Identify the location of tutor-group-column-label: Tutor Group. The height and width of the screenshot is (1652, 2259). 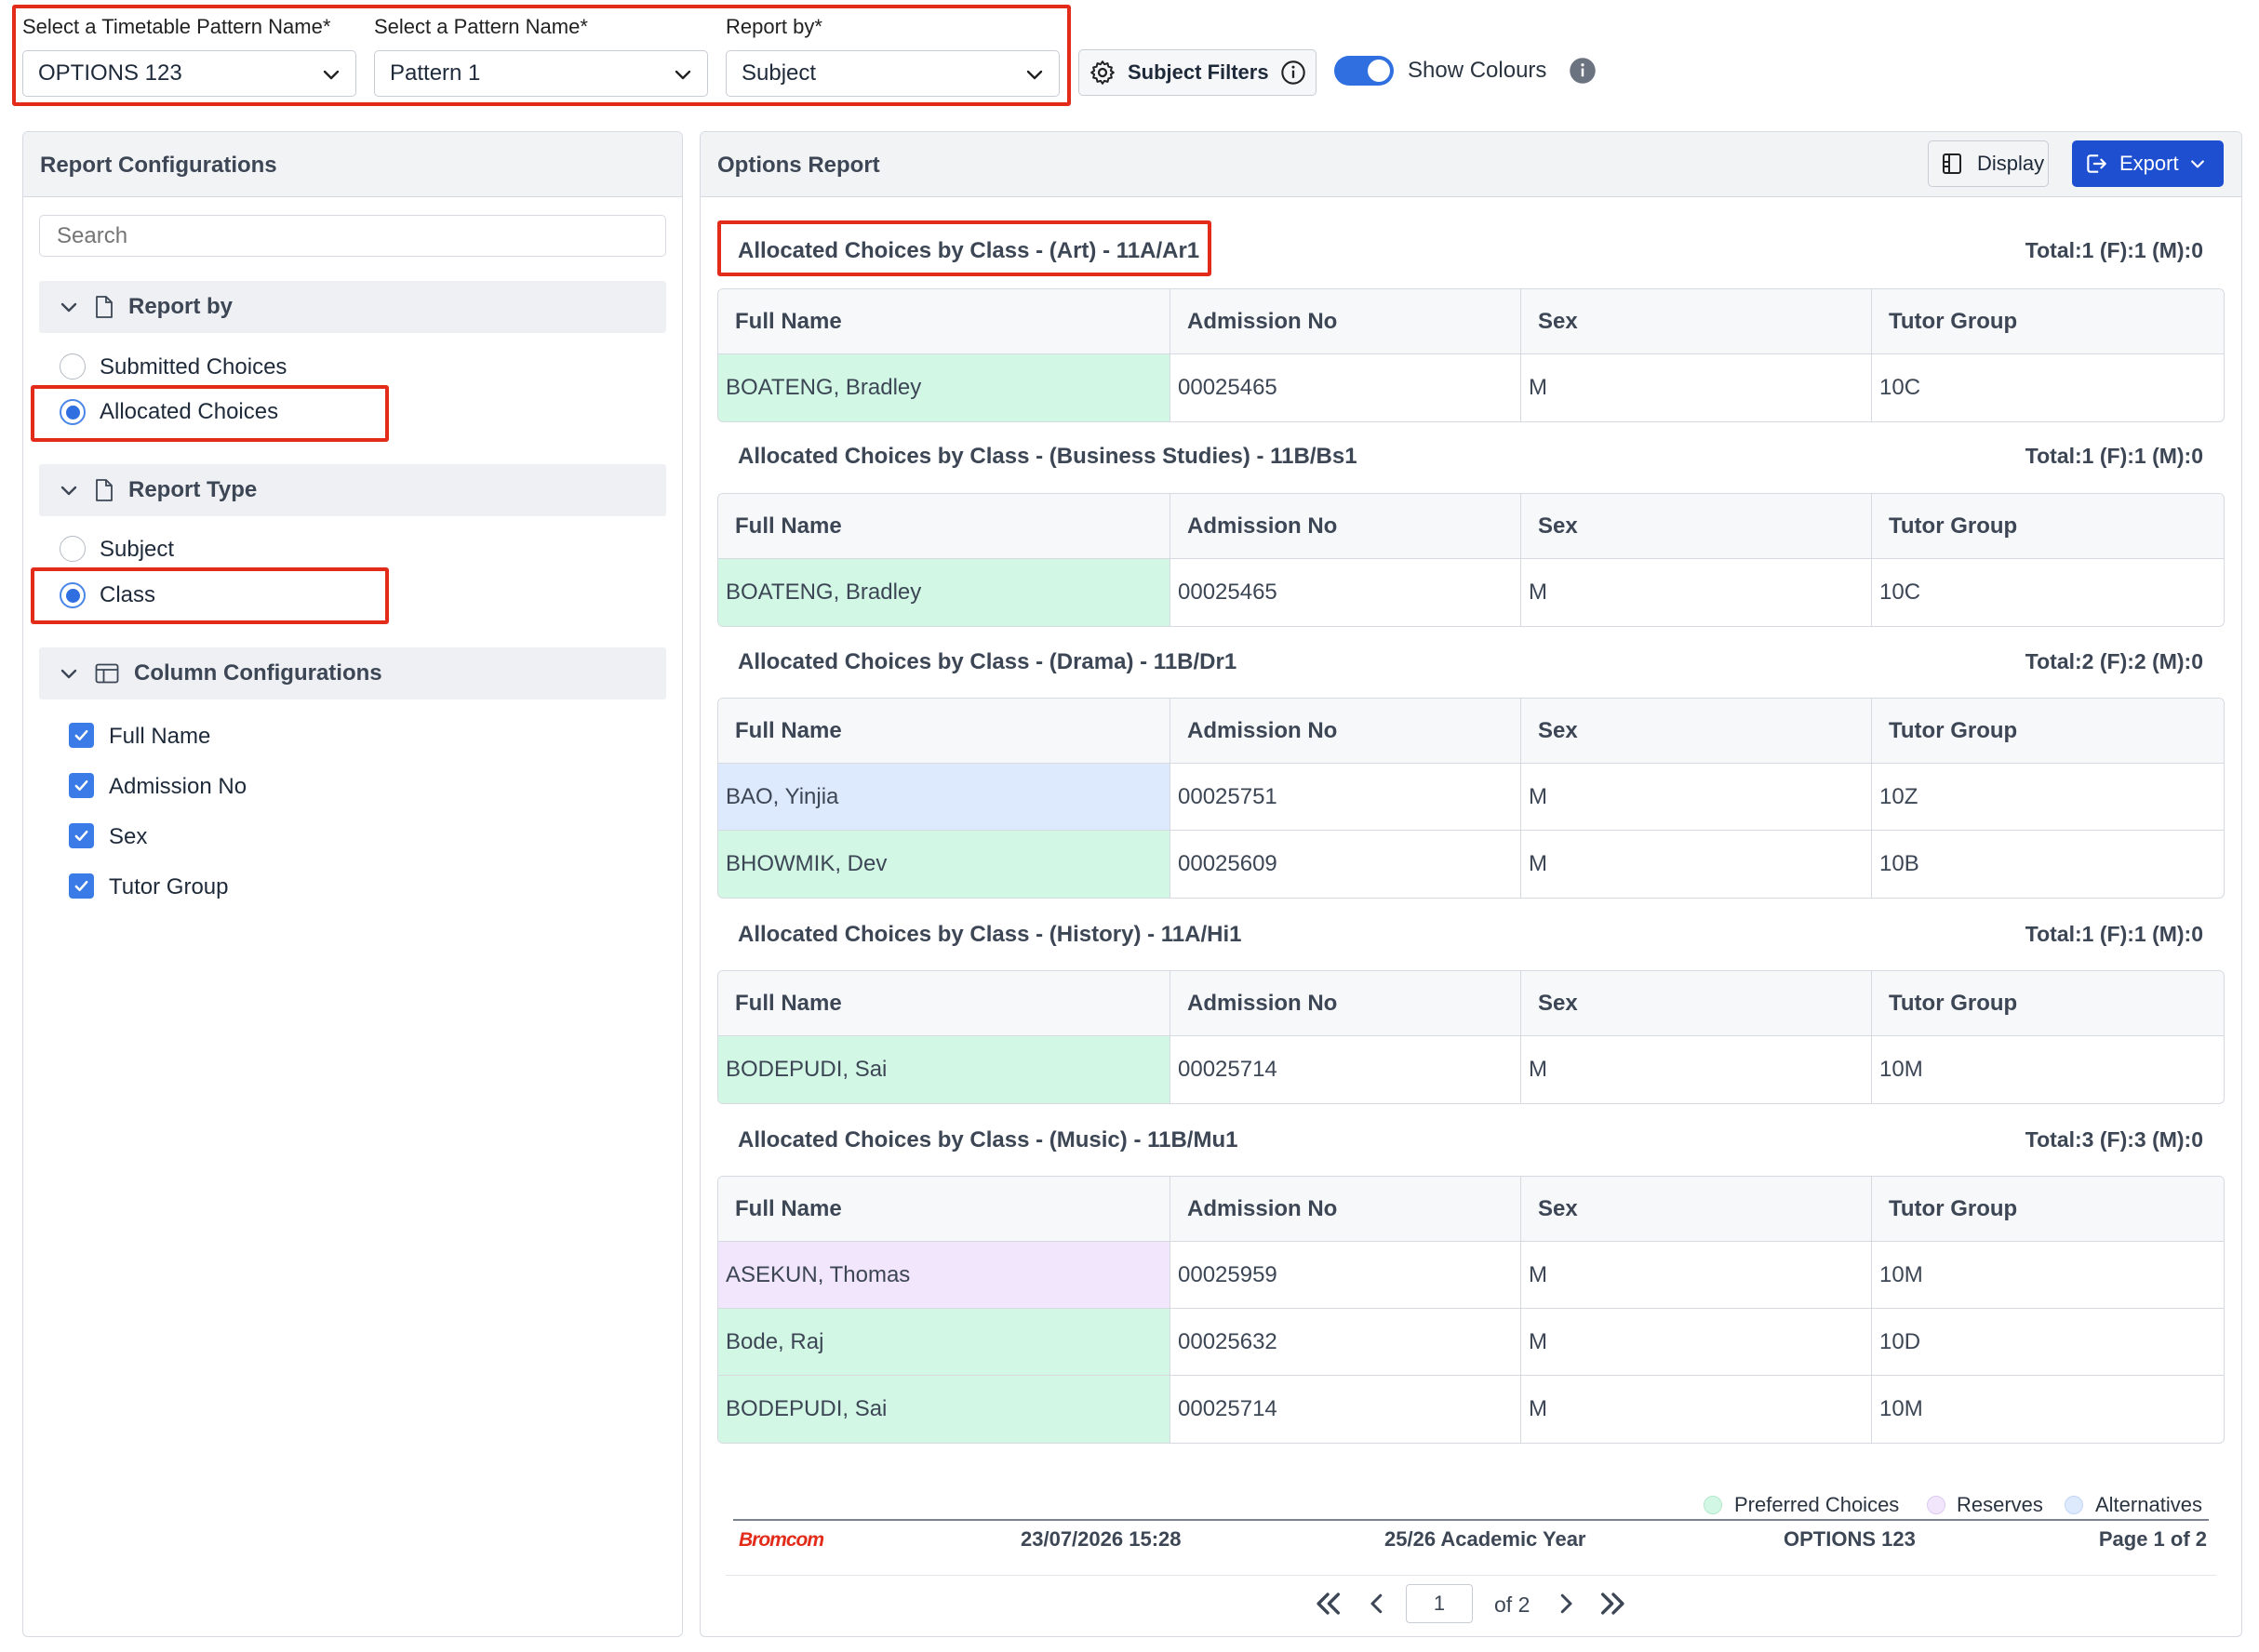
(169, 886).